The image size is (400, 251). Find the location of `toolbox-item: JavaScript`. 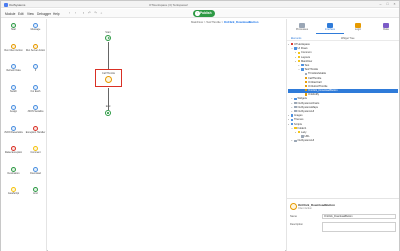

toolbox-item: JavaScript is located at coordinates (13, 194).